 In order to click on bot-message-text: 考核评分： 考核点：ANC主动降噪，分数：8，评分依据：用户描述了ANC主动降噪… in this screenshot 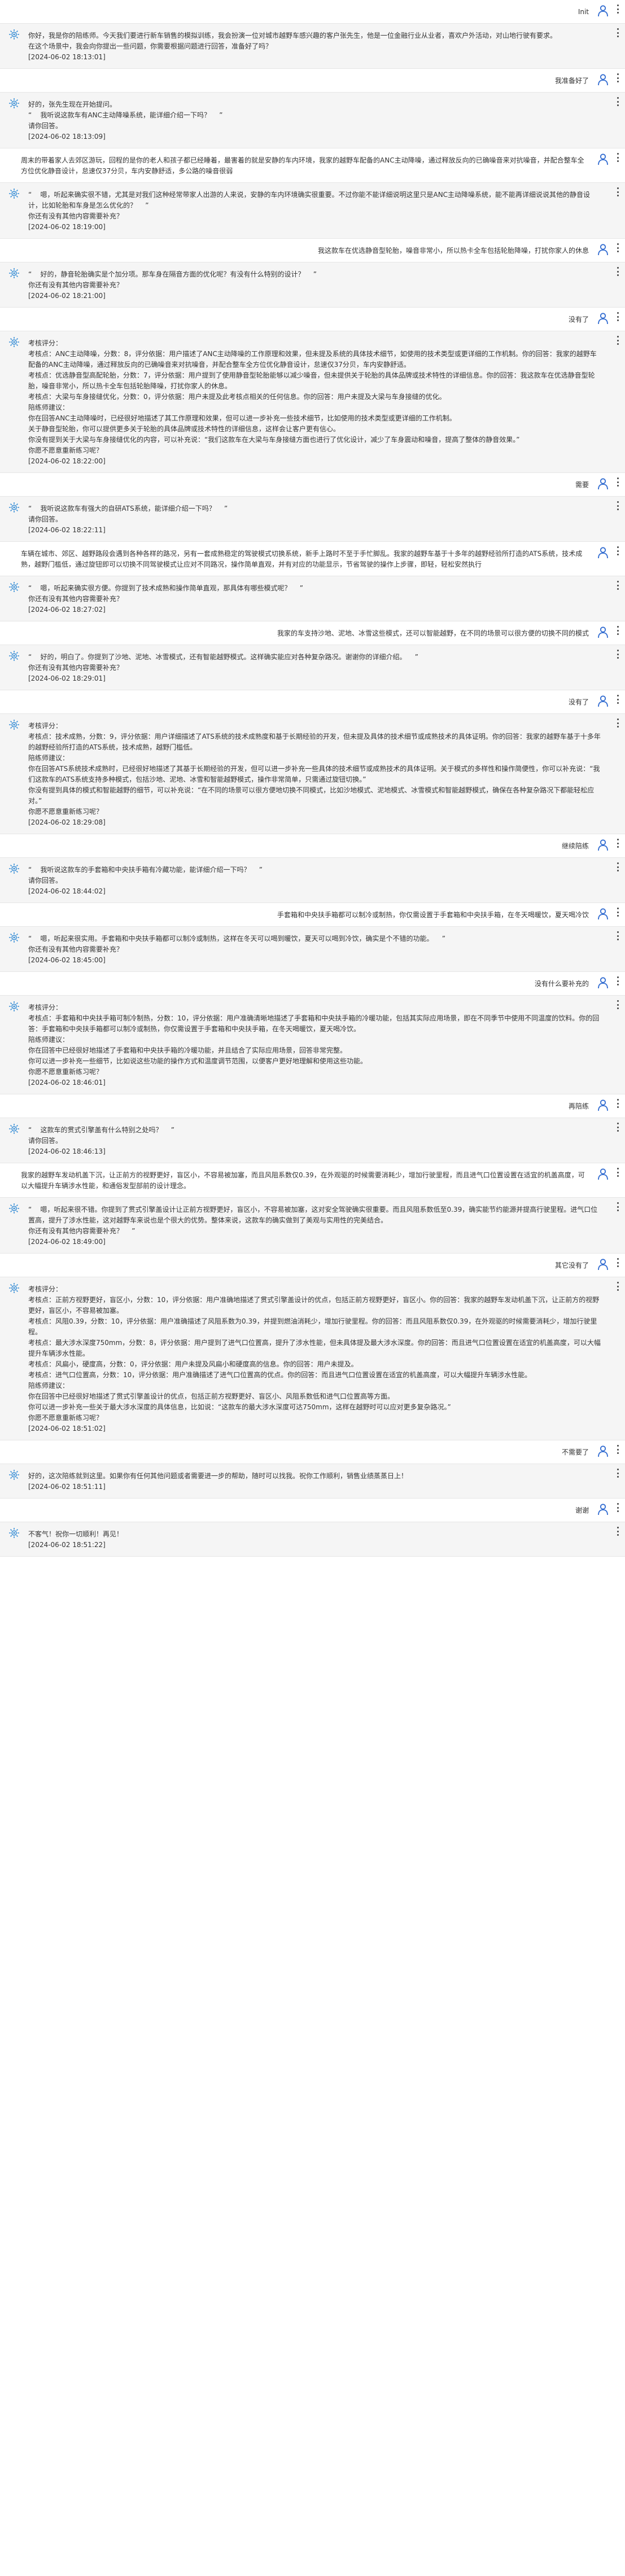, I will do `click(312, 402)`.